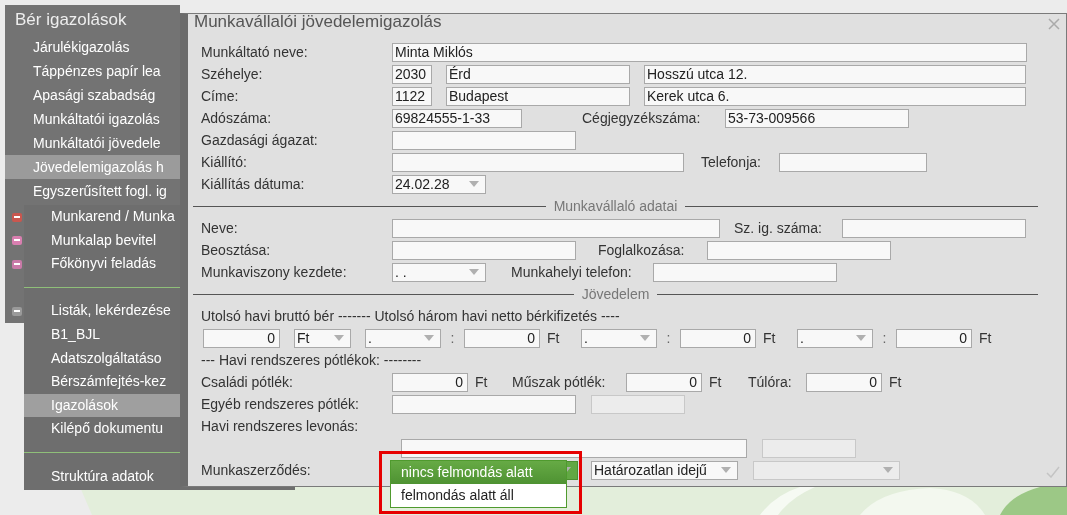 This screenshot has height=515, width=1067. Describe the element at coordinates (236, 250) in the screenshot. I see `field-label: Beosztása:` at that location.